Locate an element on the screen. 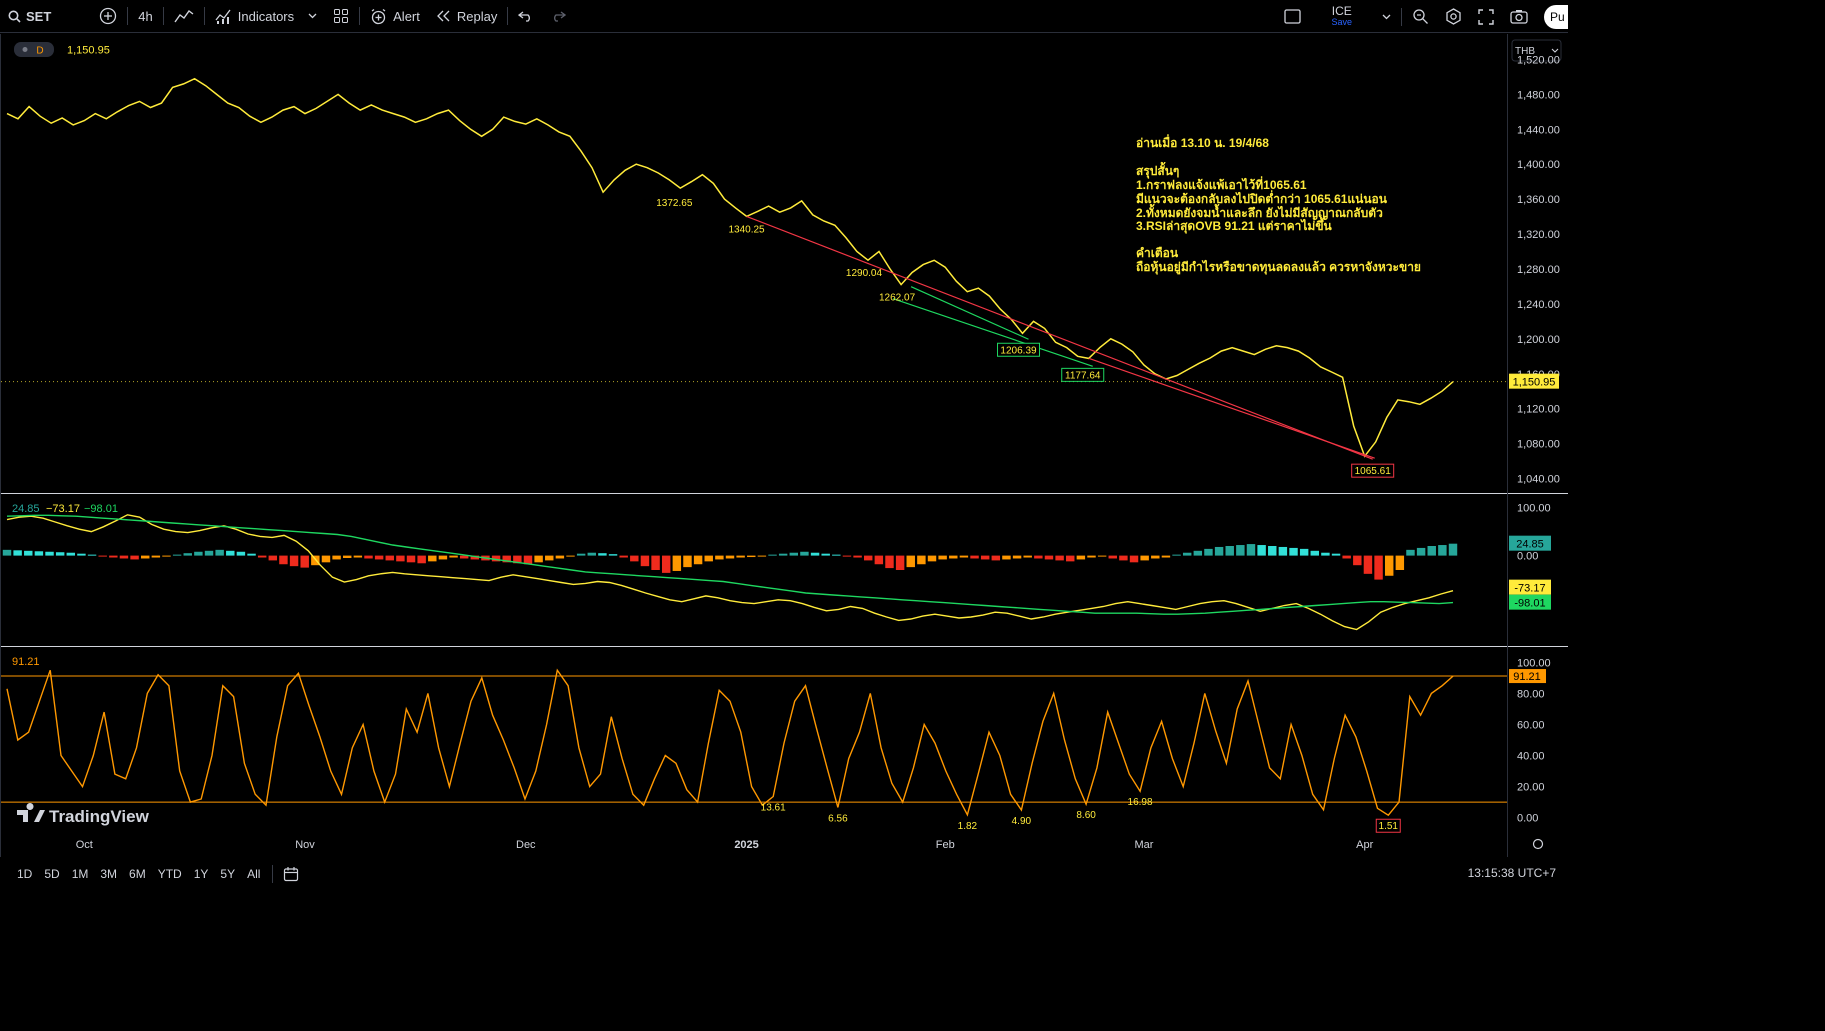 The width and height of the screenshot is (1825, 1031). rsi-axis: 100.0080.0060.0040.0020.000.0091.21 is located at coordinates (1530, 740).